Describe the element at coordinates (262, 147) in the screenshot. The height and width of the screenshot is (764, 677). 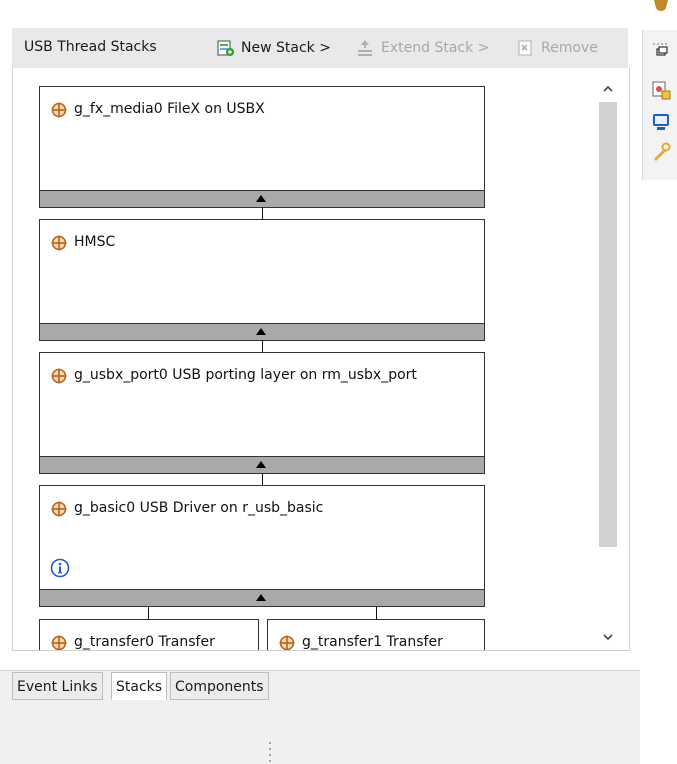
I see `stack-block-fx-media: g_fx_media0 FileX on USBX` at that location.